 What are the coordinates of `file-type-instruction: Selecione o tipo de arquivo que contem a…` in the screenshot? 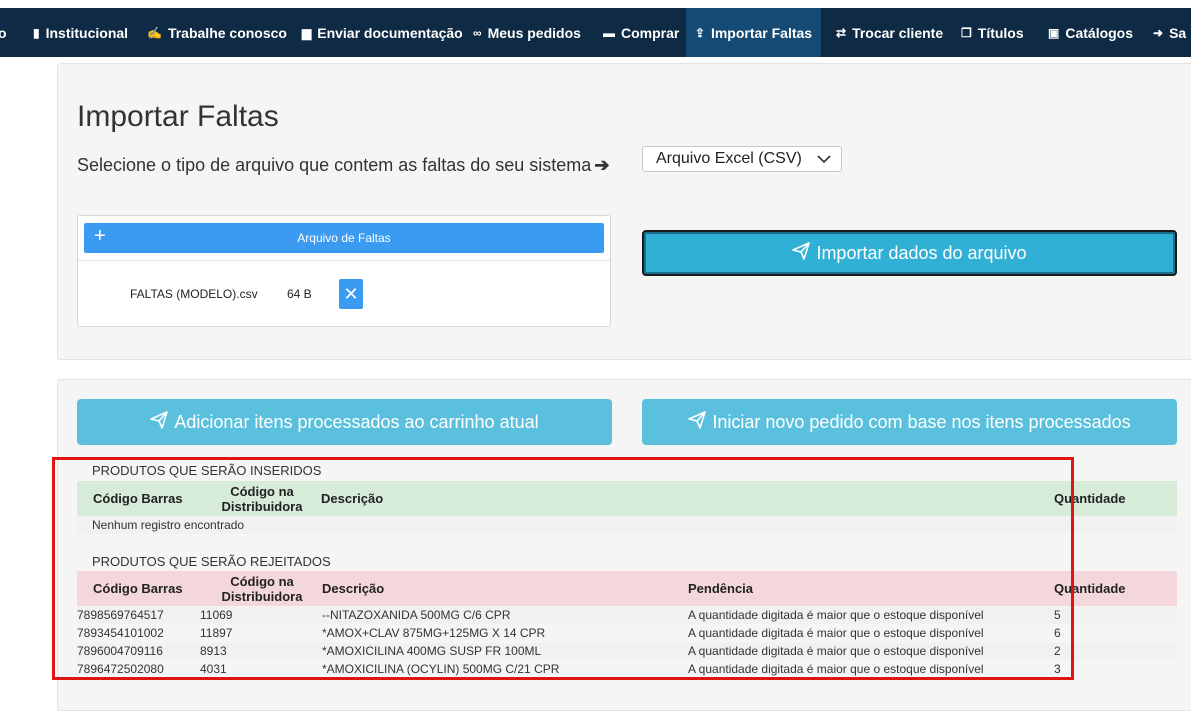 It's located at (343, 165).